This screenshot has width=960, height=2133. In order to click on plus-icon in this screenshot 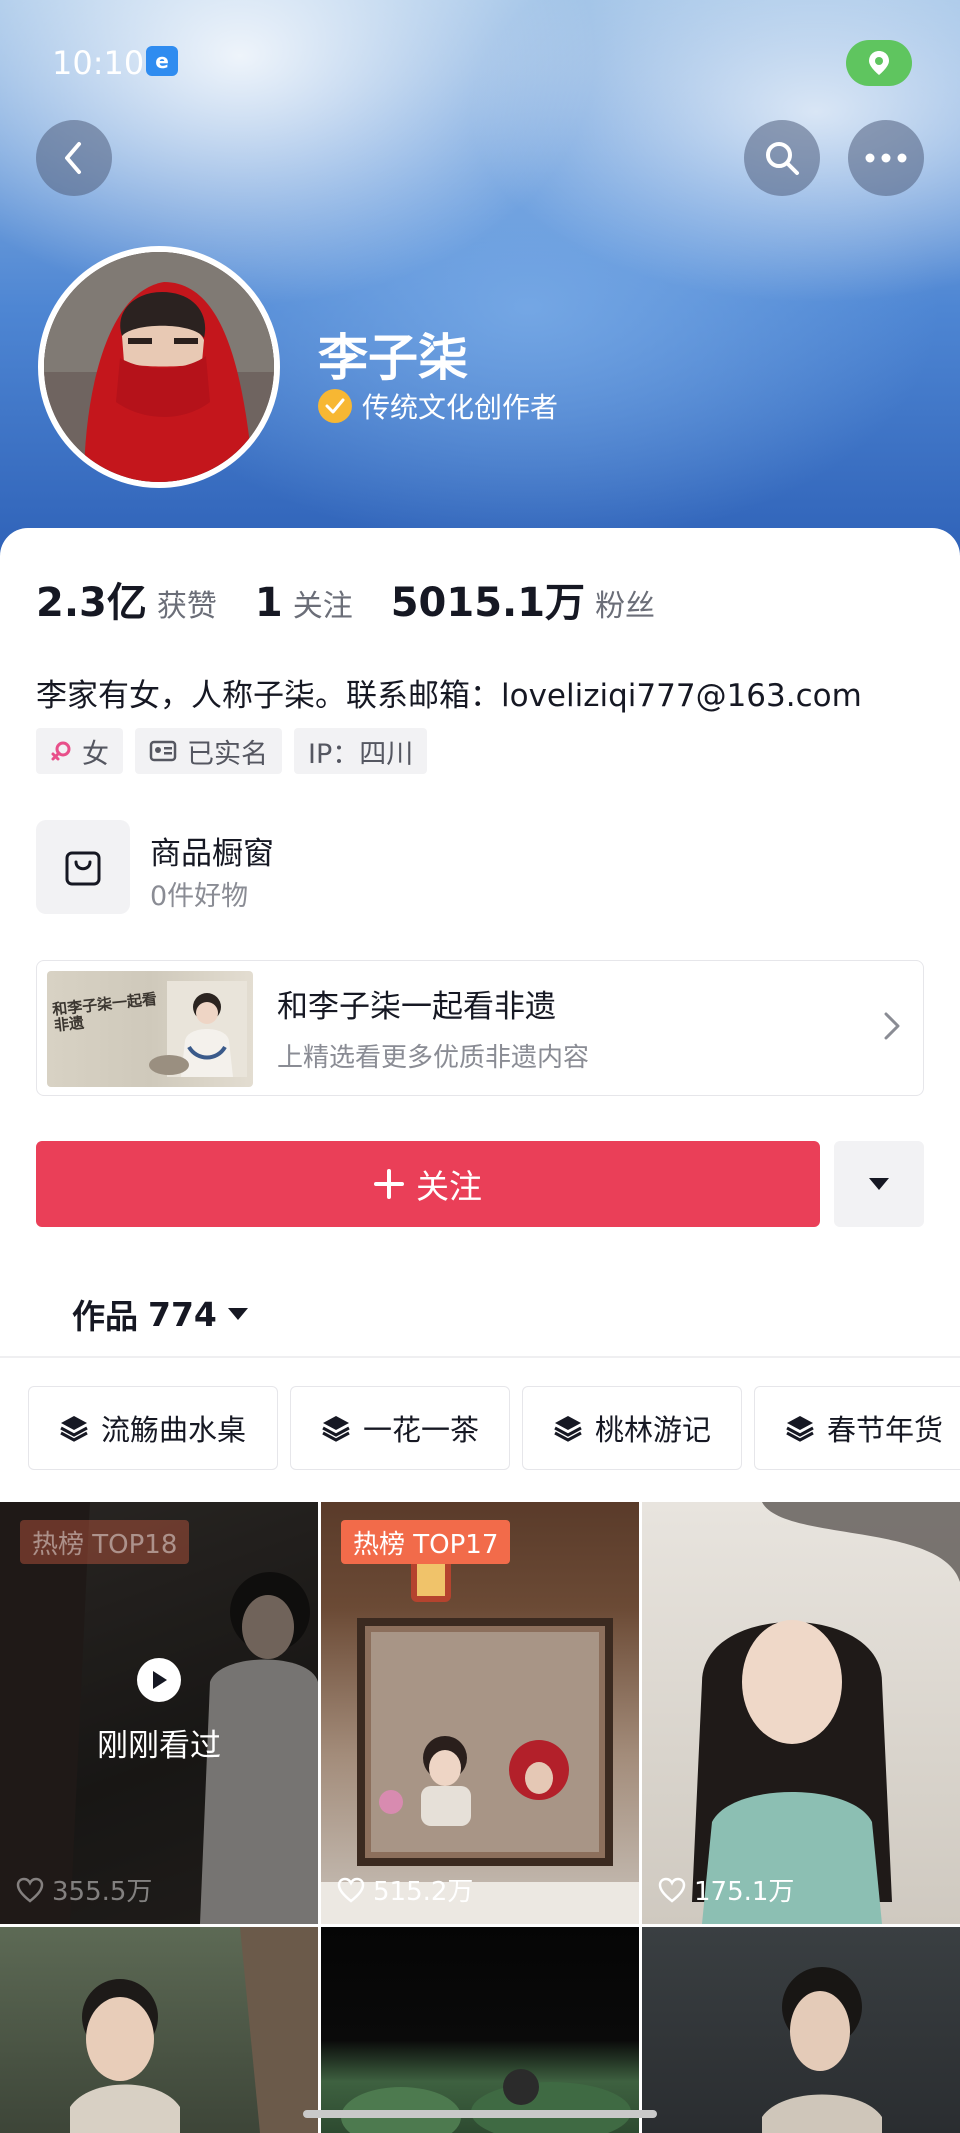, I will do `click(389, 1184)`.